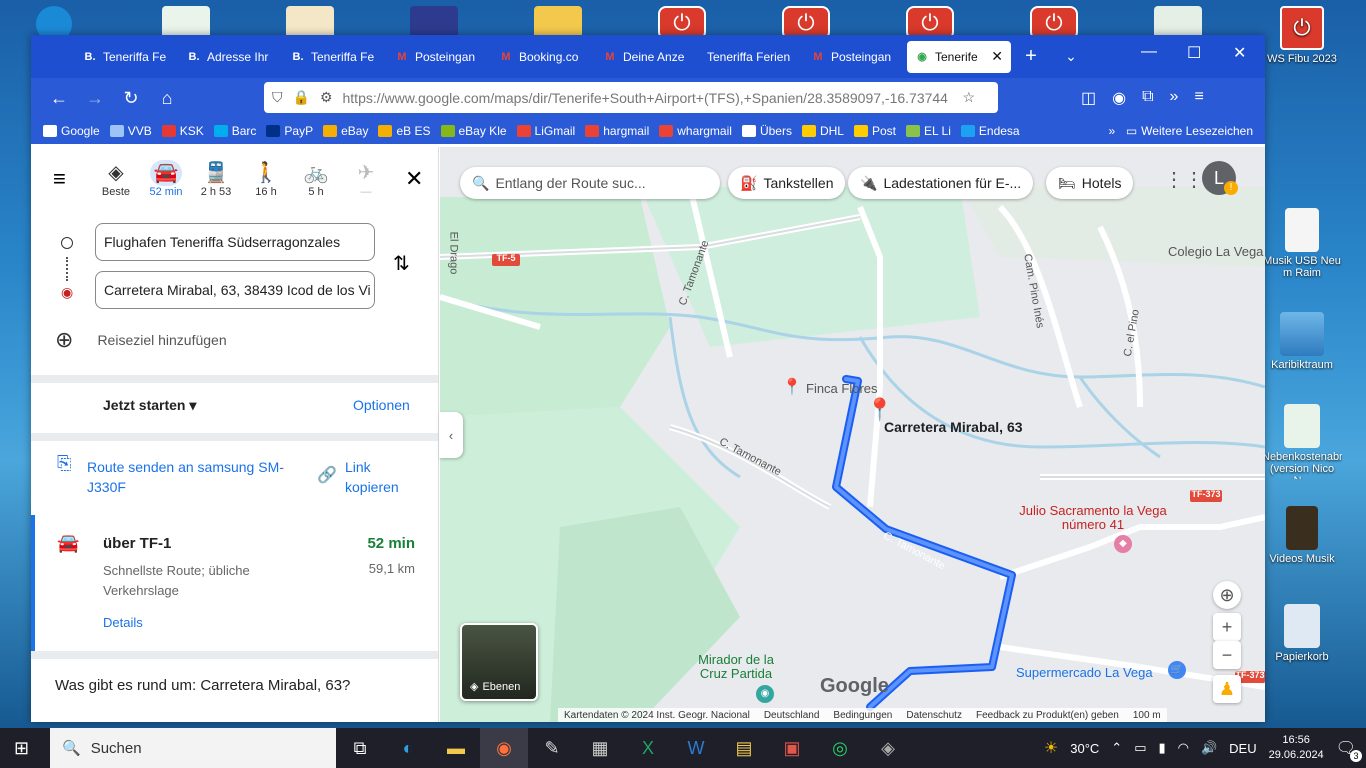 This screenshot has width=1366, height=768. I want to click on send-route-link: Route senden an samsung SM-J330F, so click(192, 477).